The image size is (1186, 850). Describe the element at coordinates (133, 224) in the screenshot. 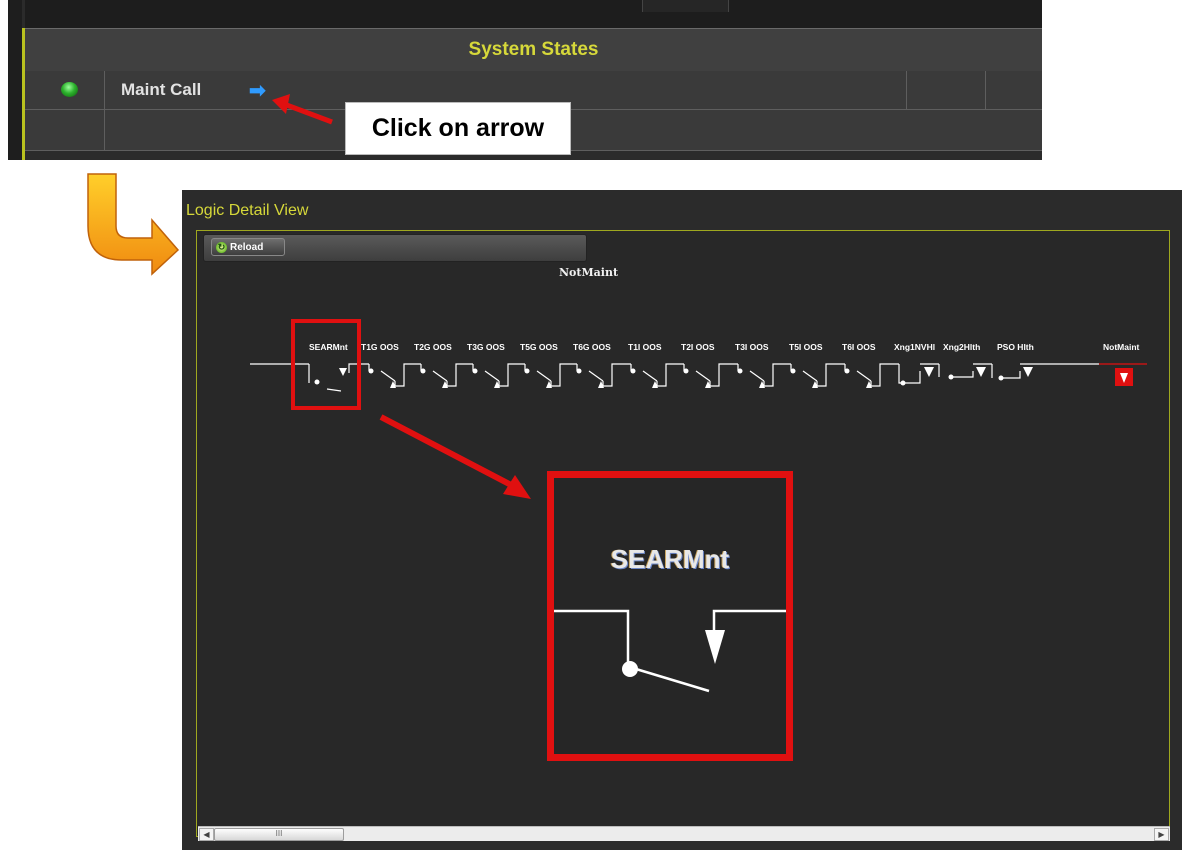

I see `curved-arrow-icon` at that location.